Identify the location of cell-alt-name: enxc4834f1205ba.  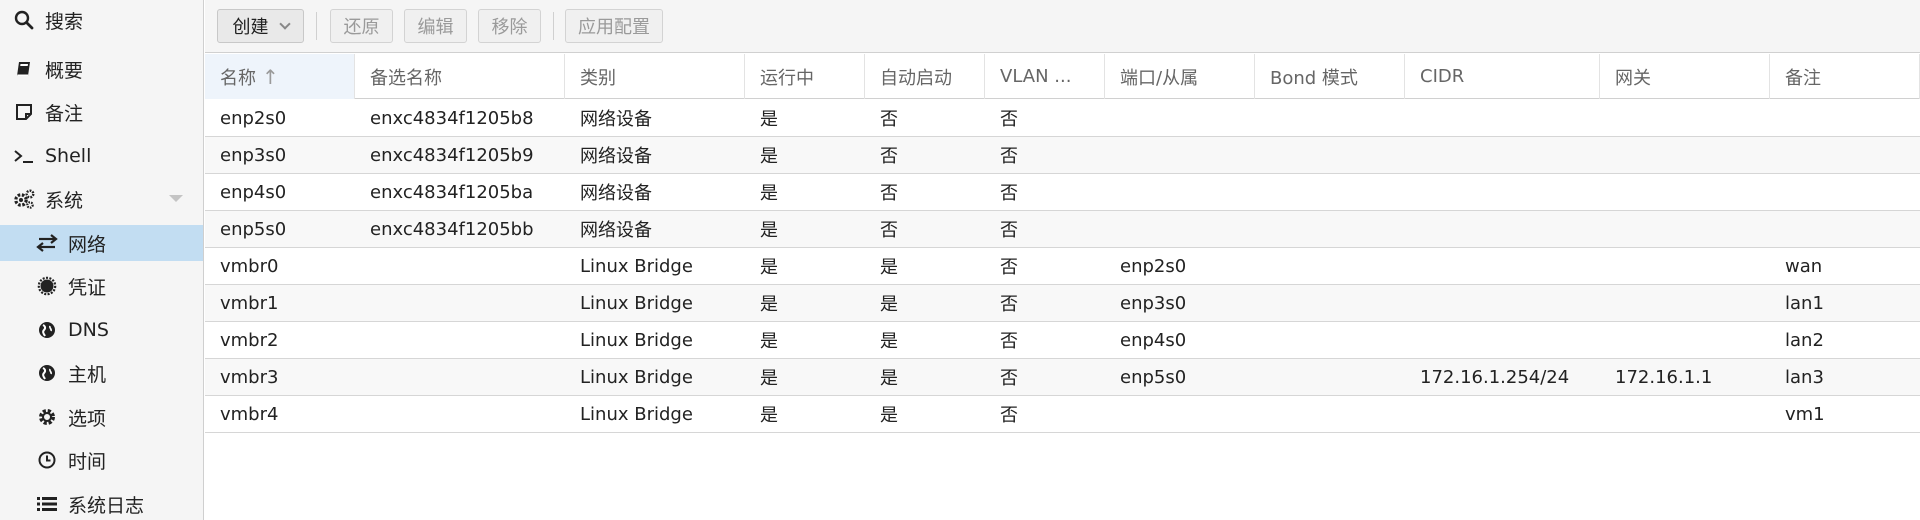
(452, 192).